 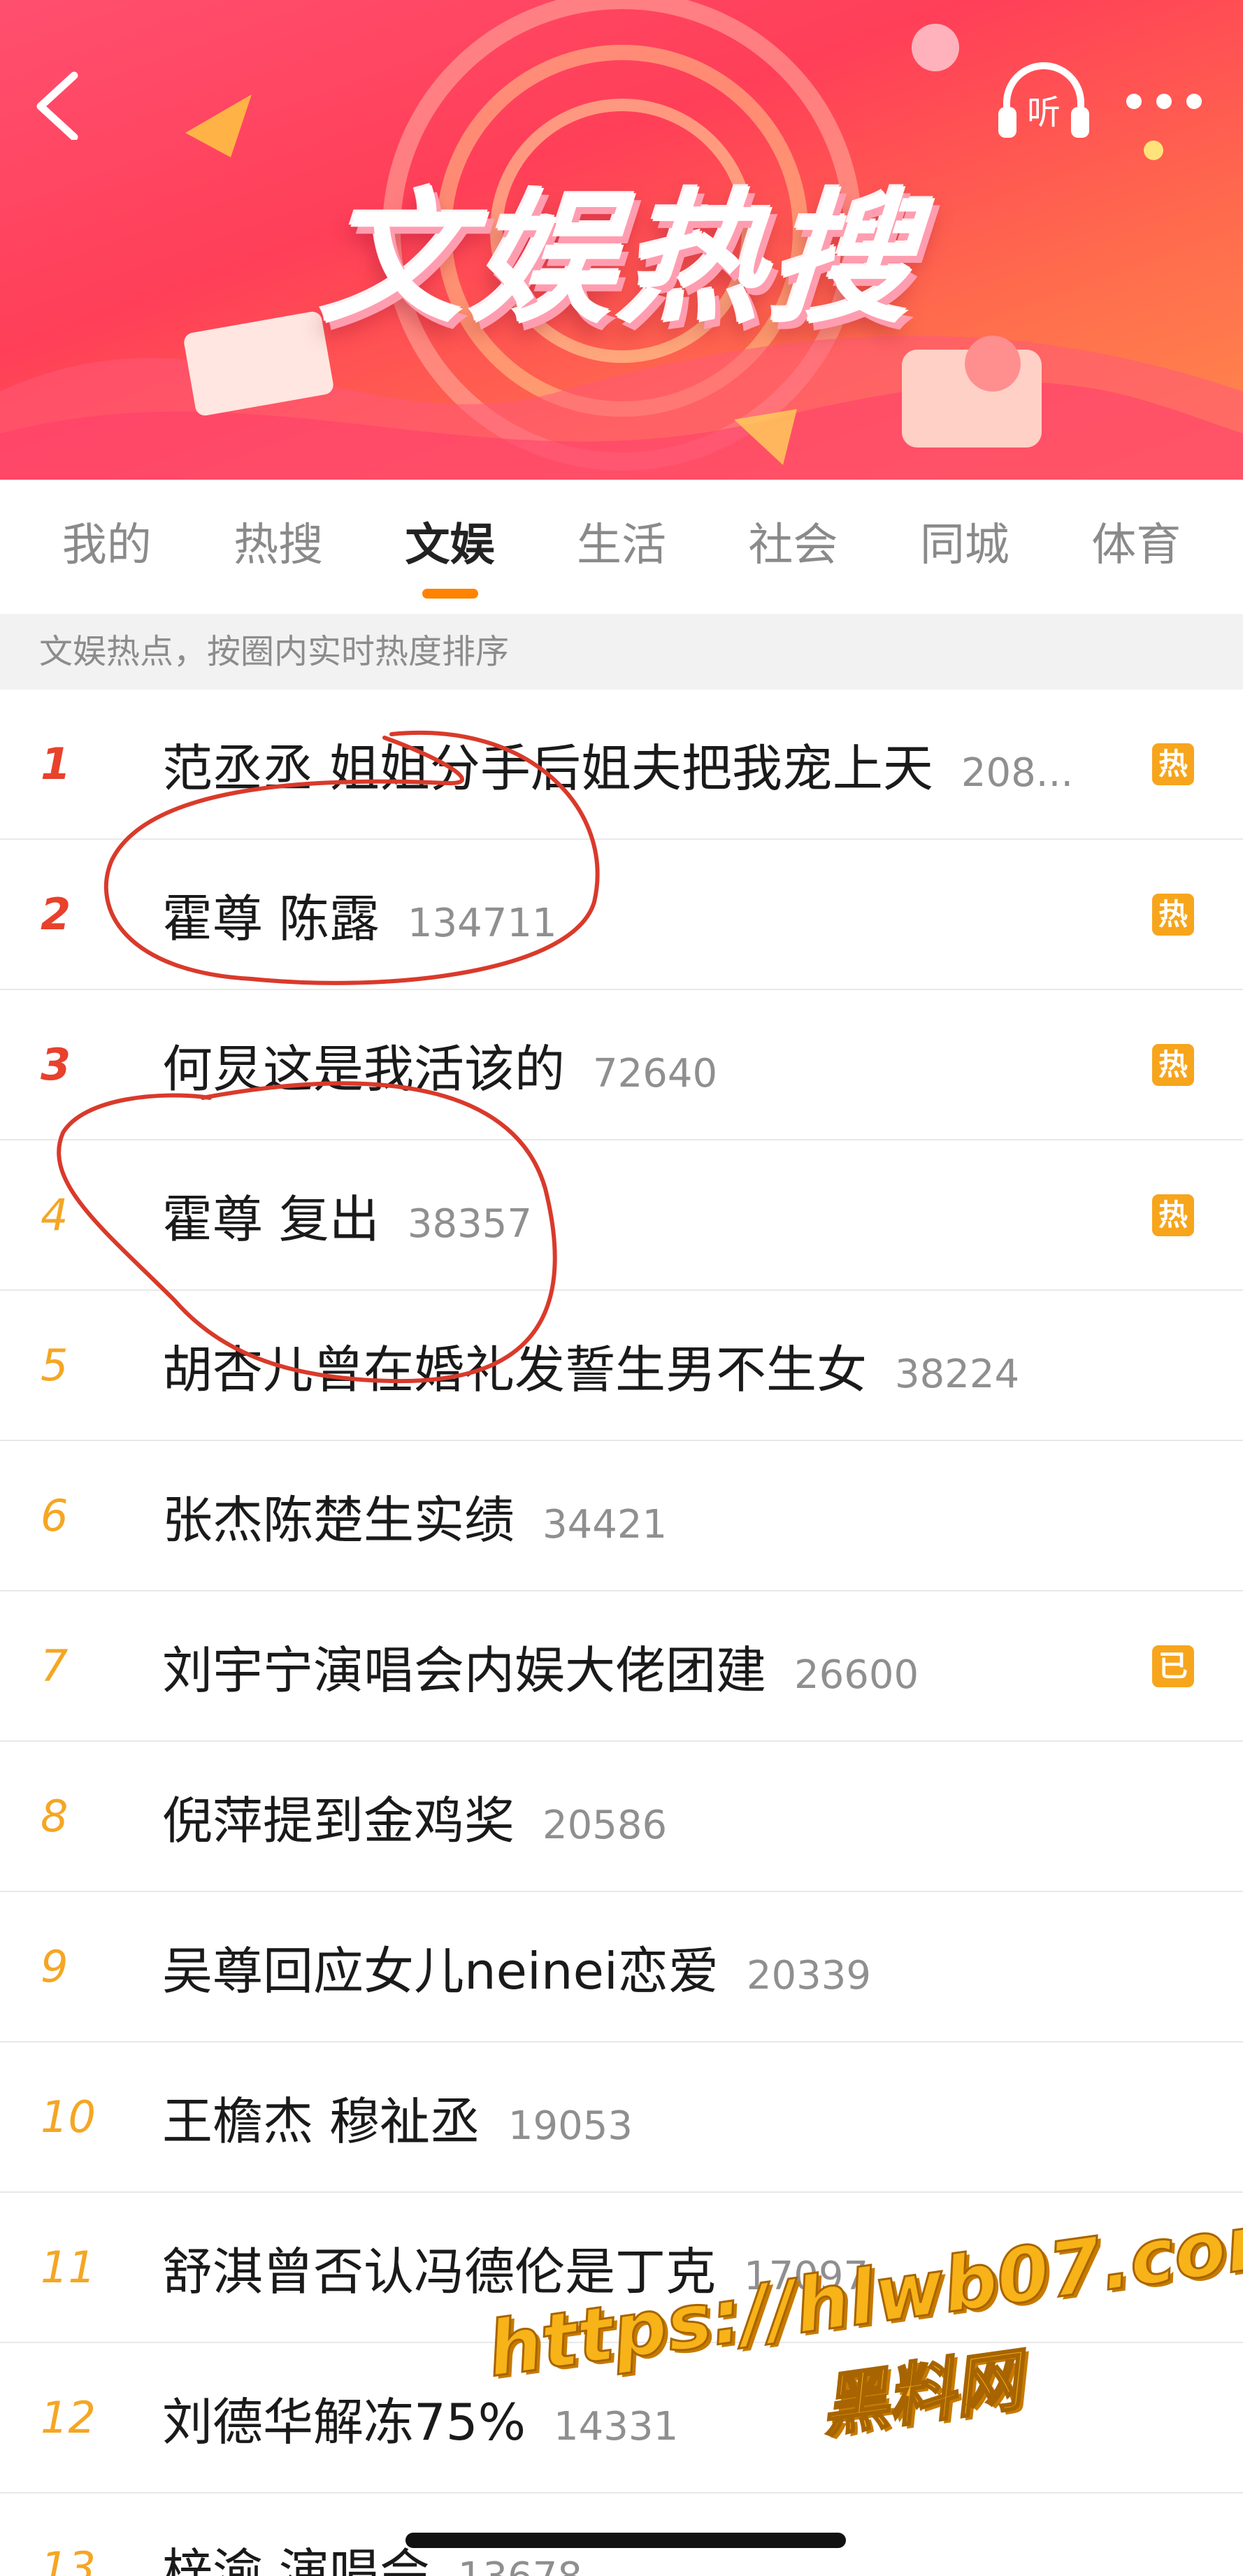 I want to click on rank-number: 6, so click(x=55, y=1515).